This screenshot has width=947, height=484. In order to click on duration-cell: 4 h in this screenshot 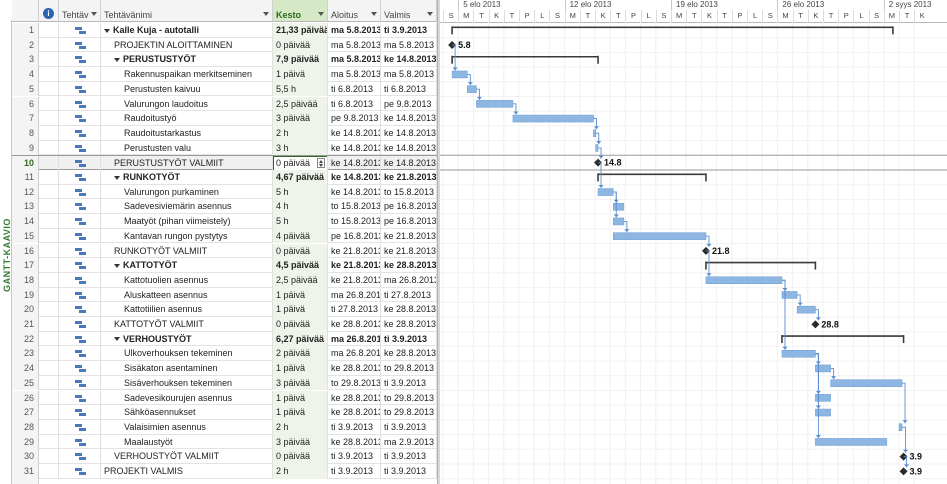, I will do `click(300, 207)`.